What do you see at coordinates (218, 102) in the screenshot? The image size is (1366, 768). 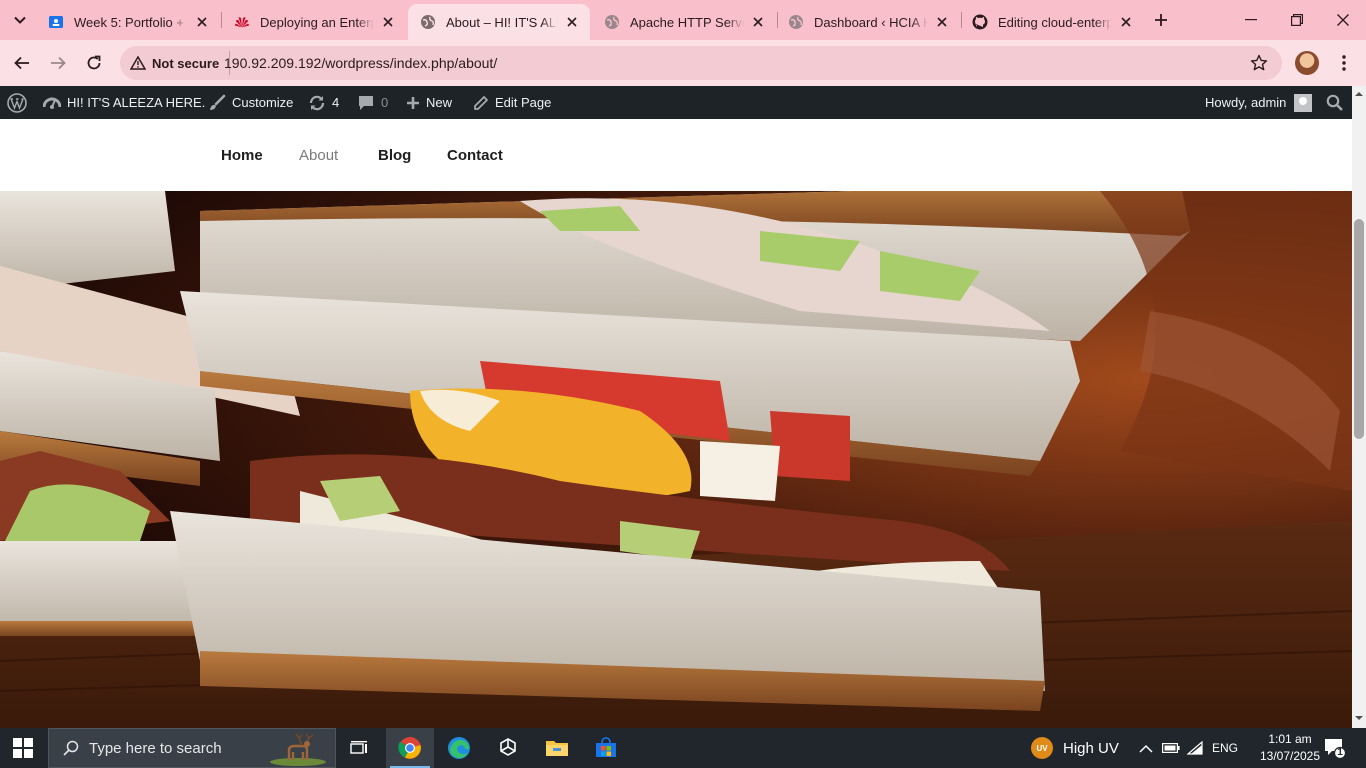 I see `paintbrush-icon` at bounding box center [218, 102].